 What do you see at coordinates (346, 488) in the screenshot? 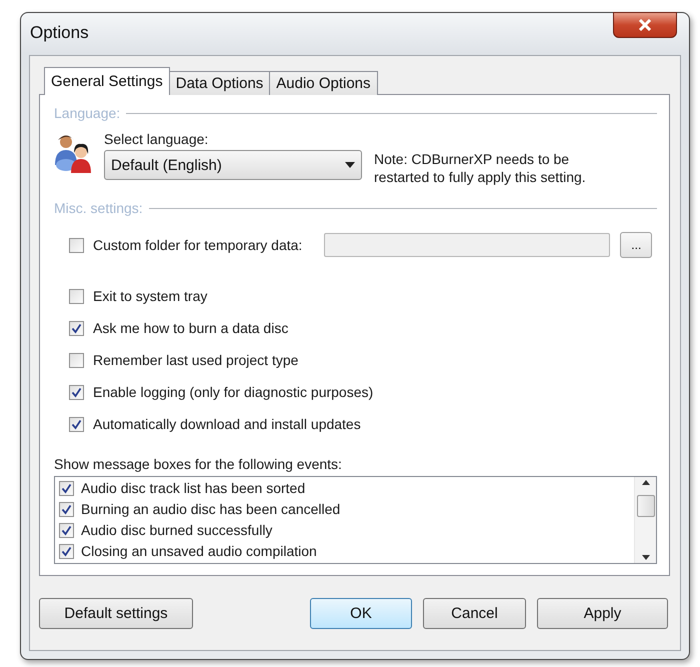
I see `event-item: Audio disc track list has been sorted` at bounding box center [346, 488].